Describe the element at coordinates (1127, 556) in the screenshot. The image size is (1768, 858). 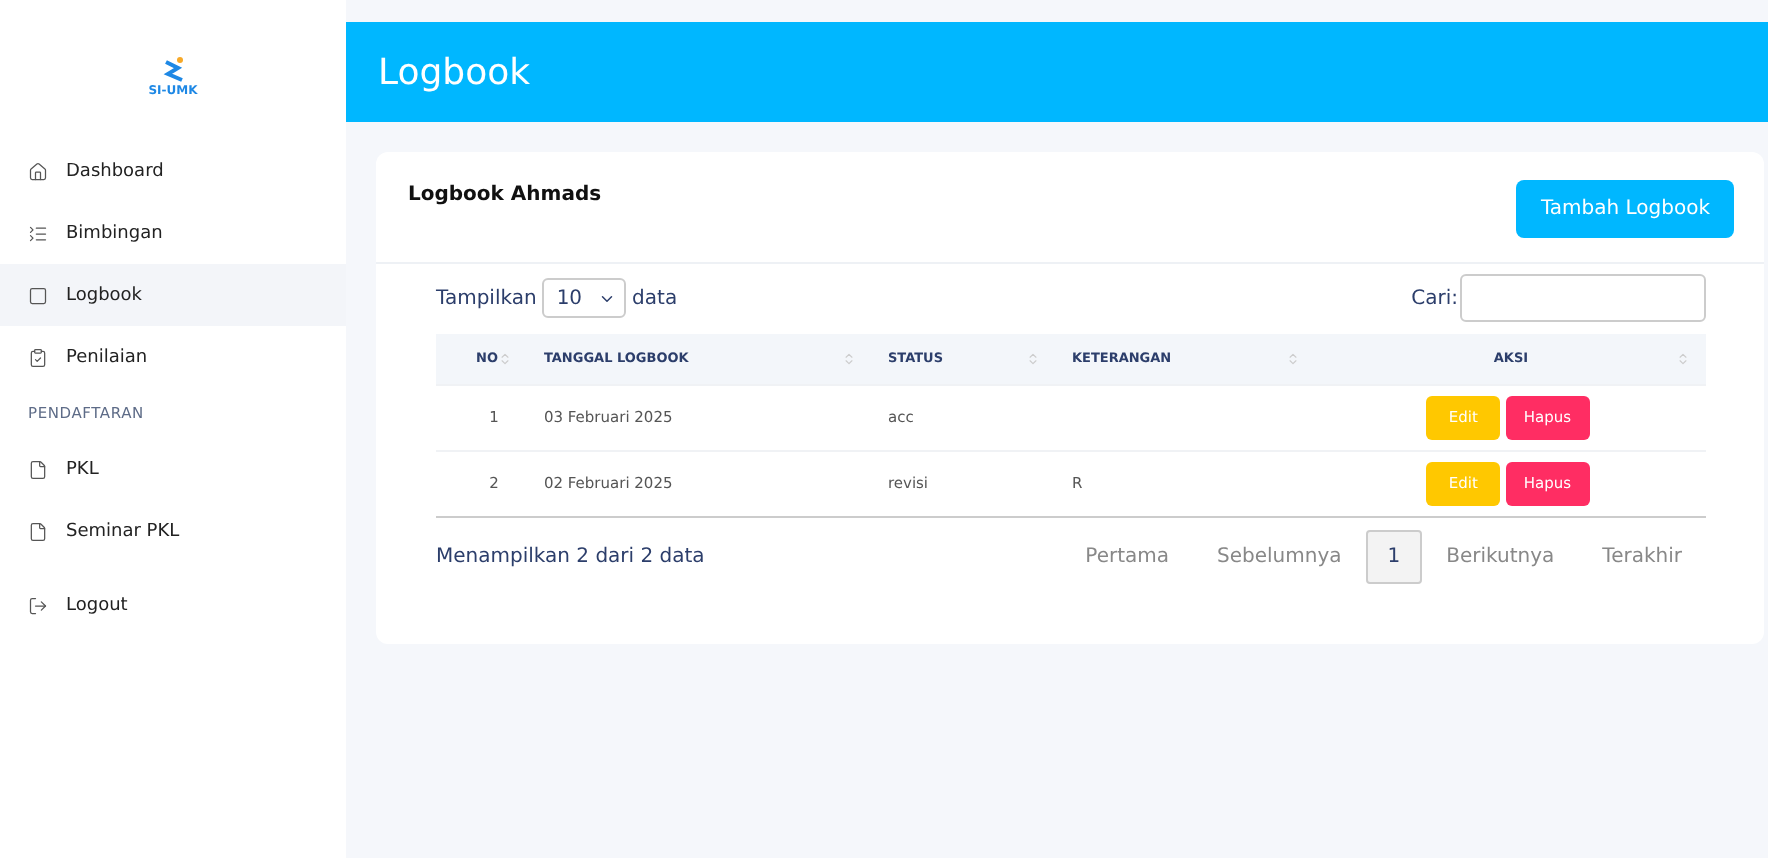
I see `pagination-link: Pertama` at that location.